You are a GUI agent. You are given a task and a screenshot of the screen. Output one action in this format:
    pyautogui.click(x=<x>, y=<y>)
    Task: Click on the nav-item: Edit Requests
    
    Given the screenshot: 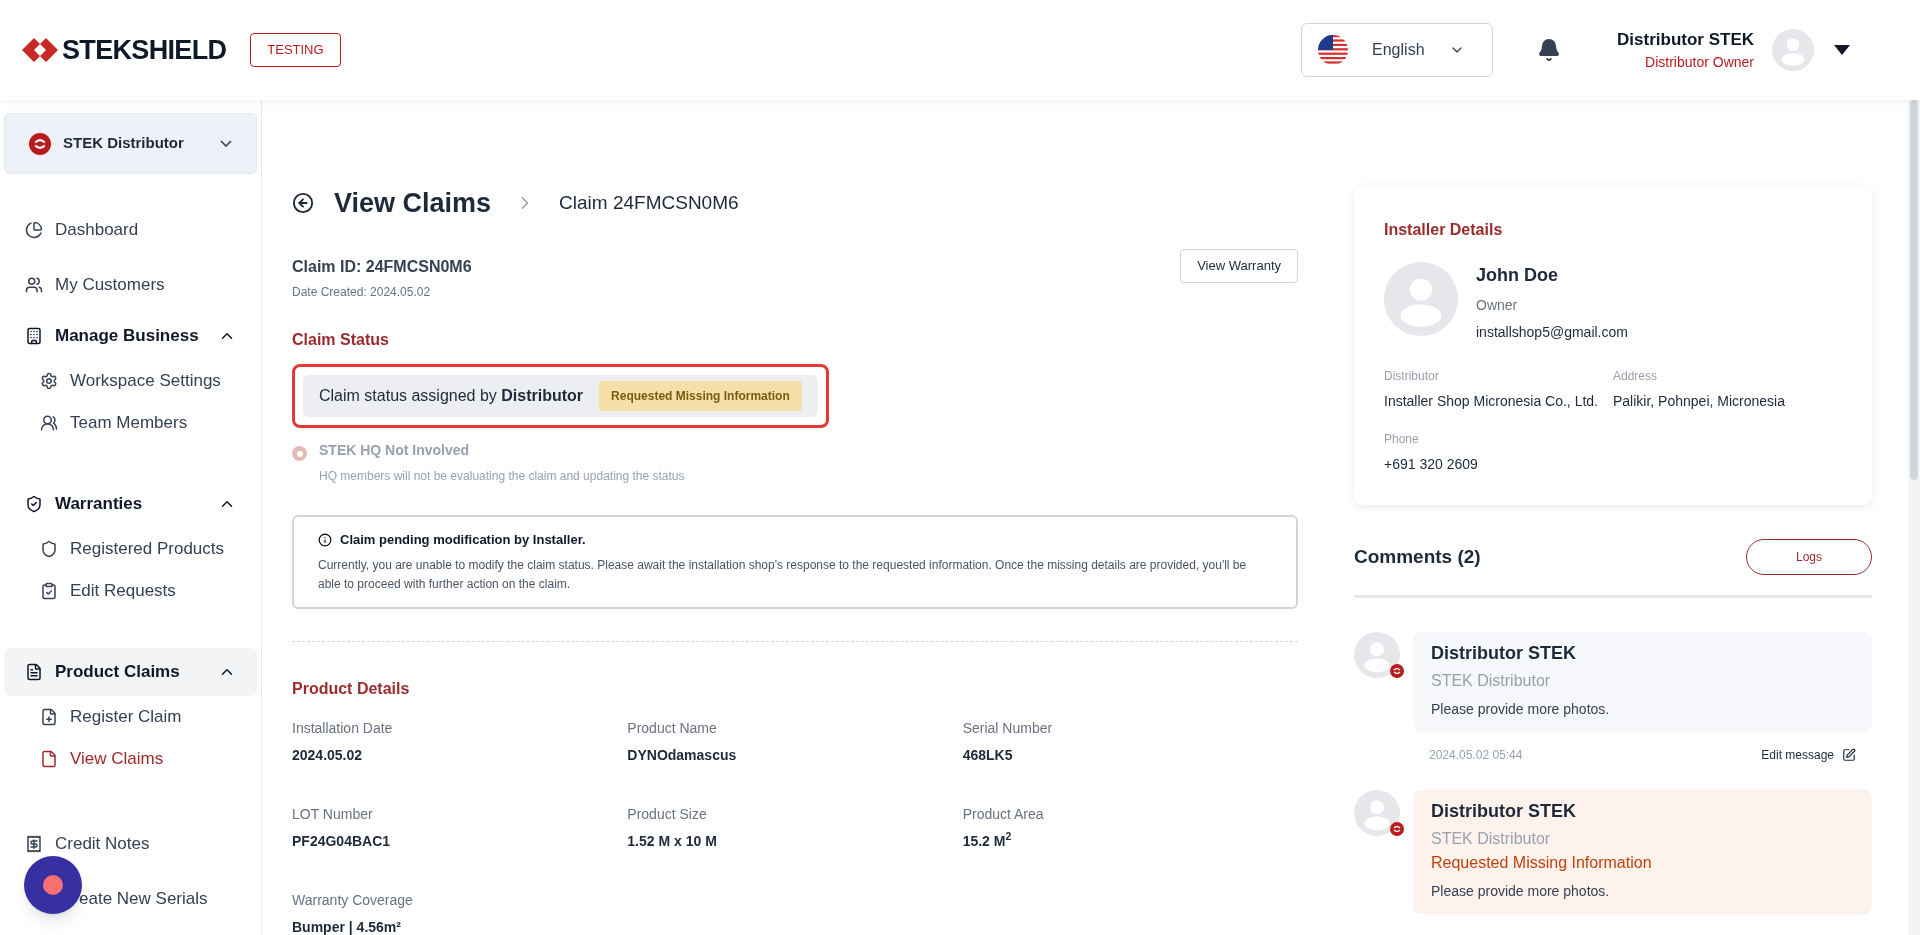 What is the action you would take?
    pyautogui.click(x=130, y=591)
    